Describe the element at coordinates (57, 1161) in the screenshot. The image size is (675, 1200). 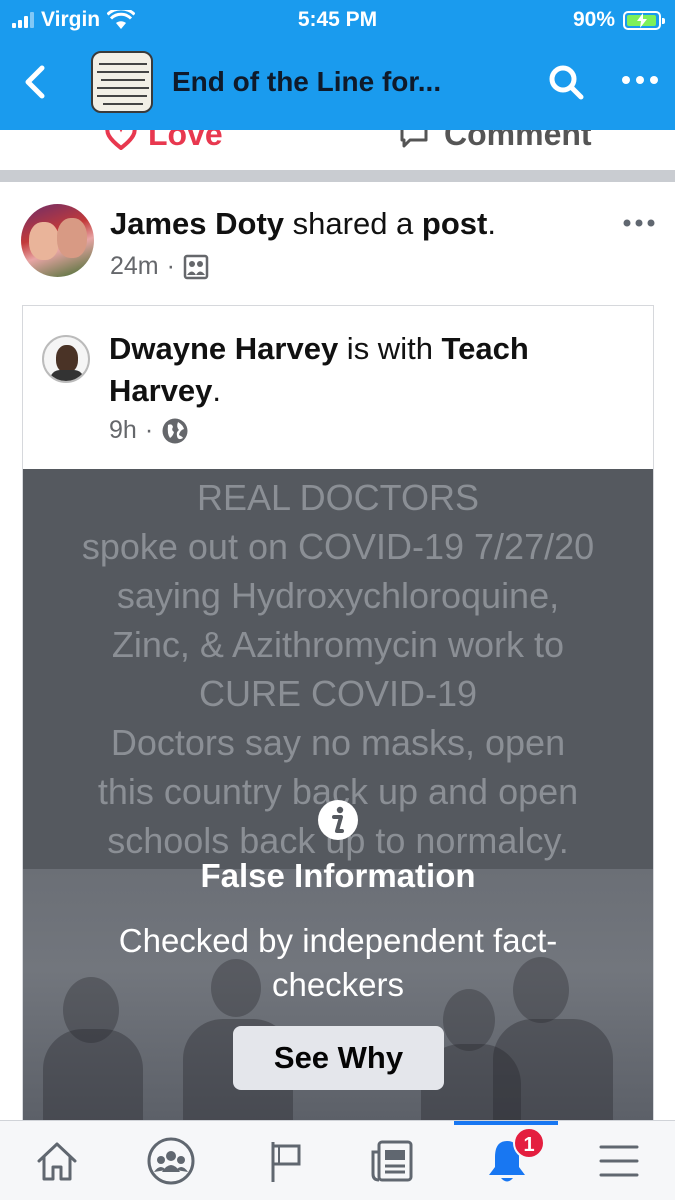
I see `home-icon` at that location.